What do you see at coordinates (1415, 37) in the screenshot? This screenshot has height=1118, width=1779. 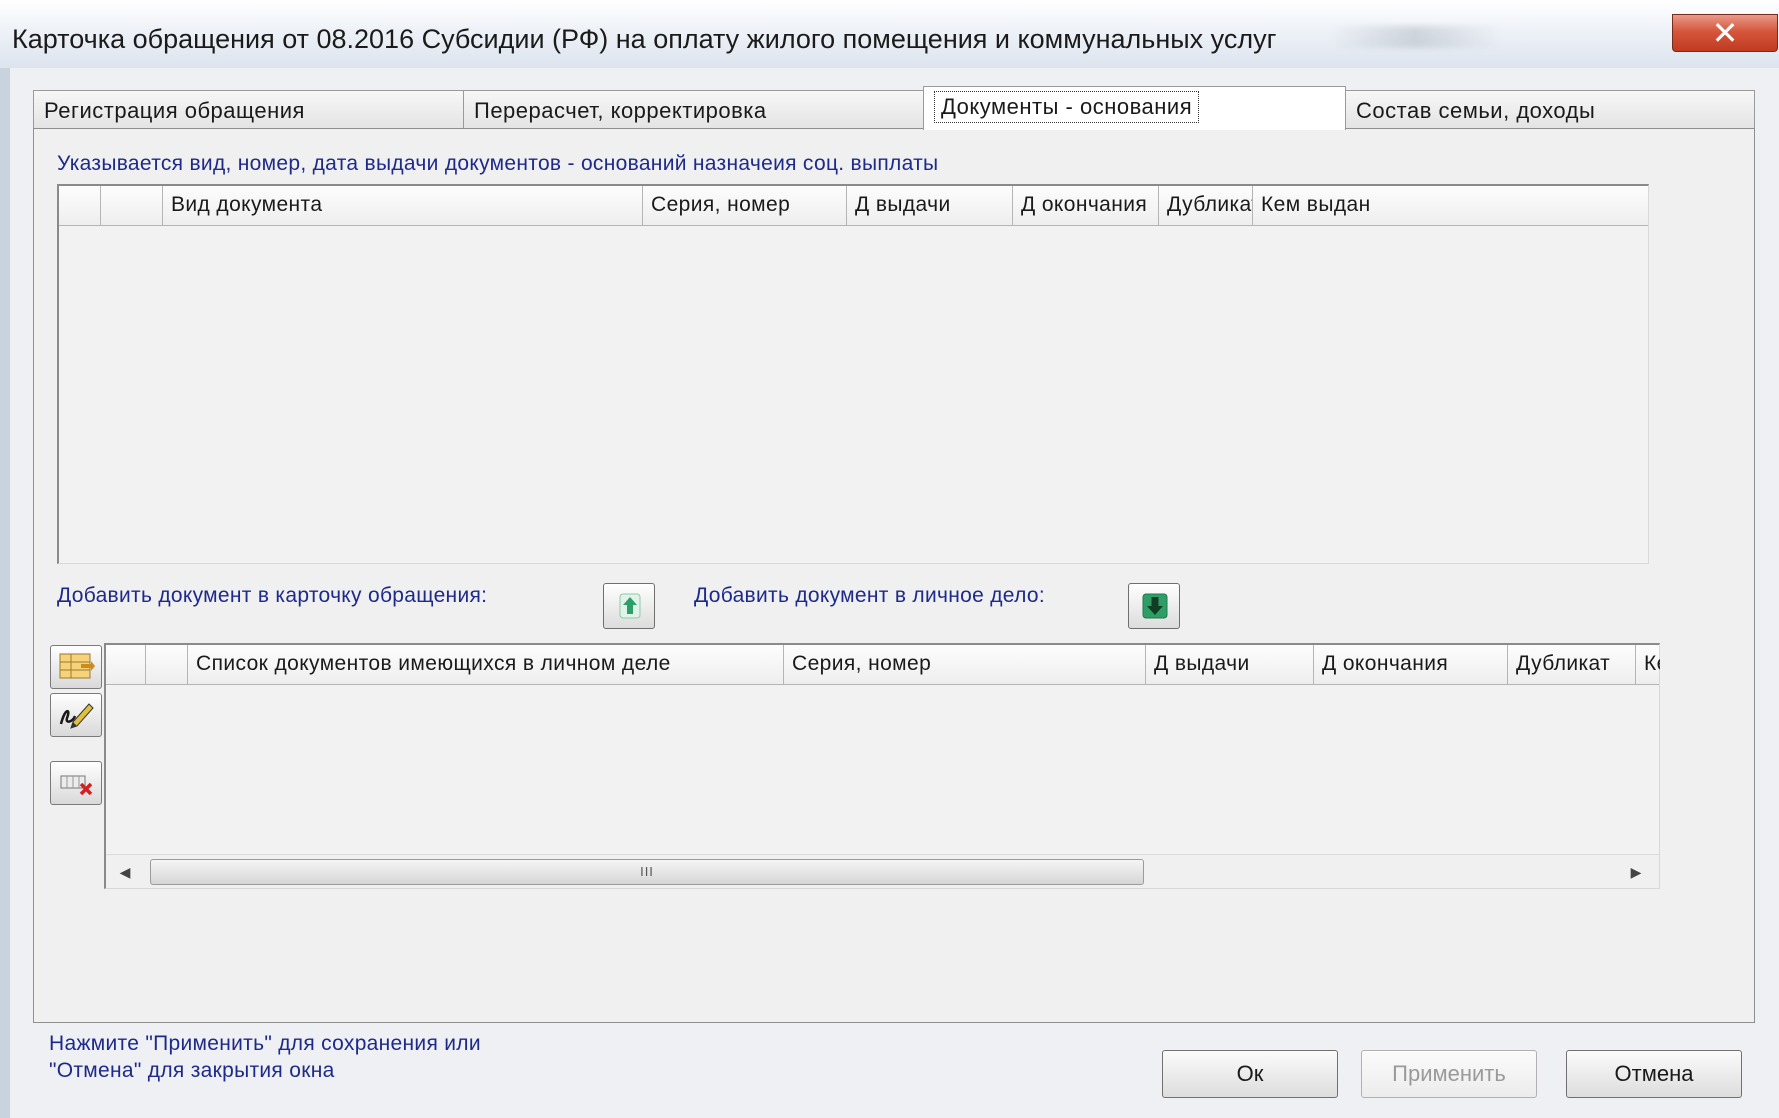 I see `title-blur` at bounding box center [1415, 37].